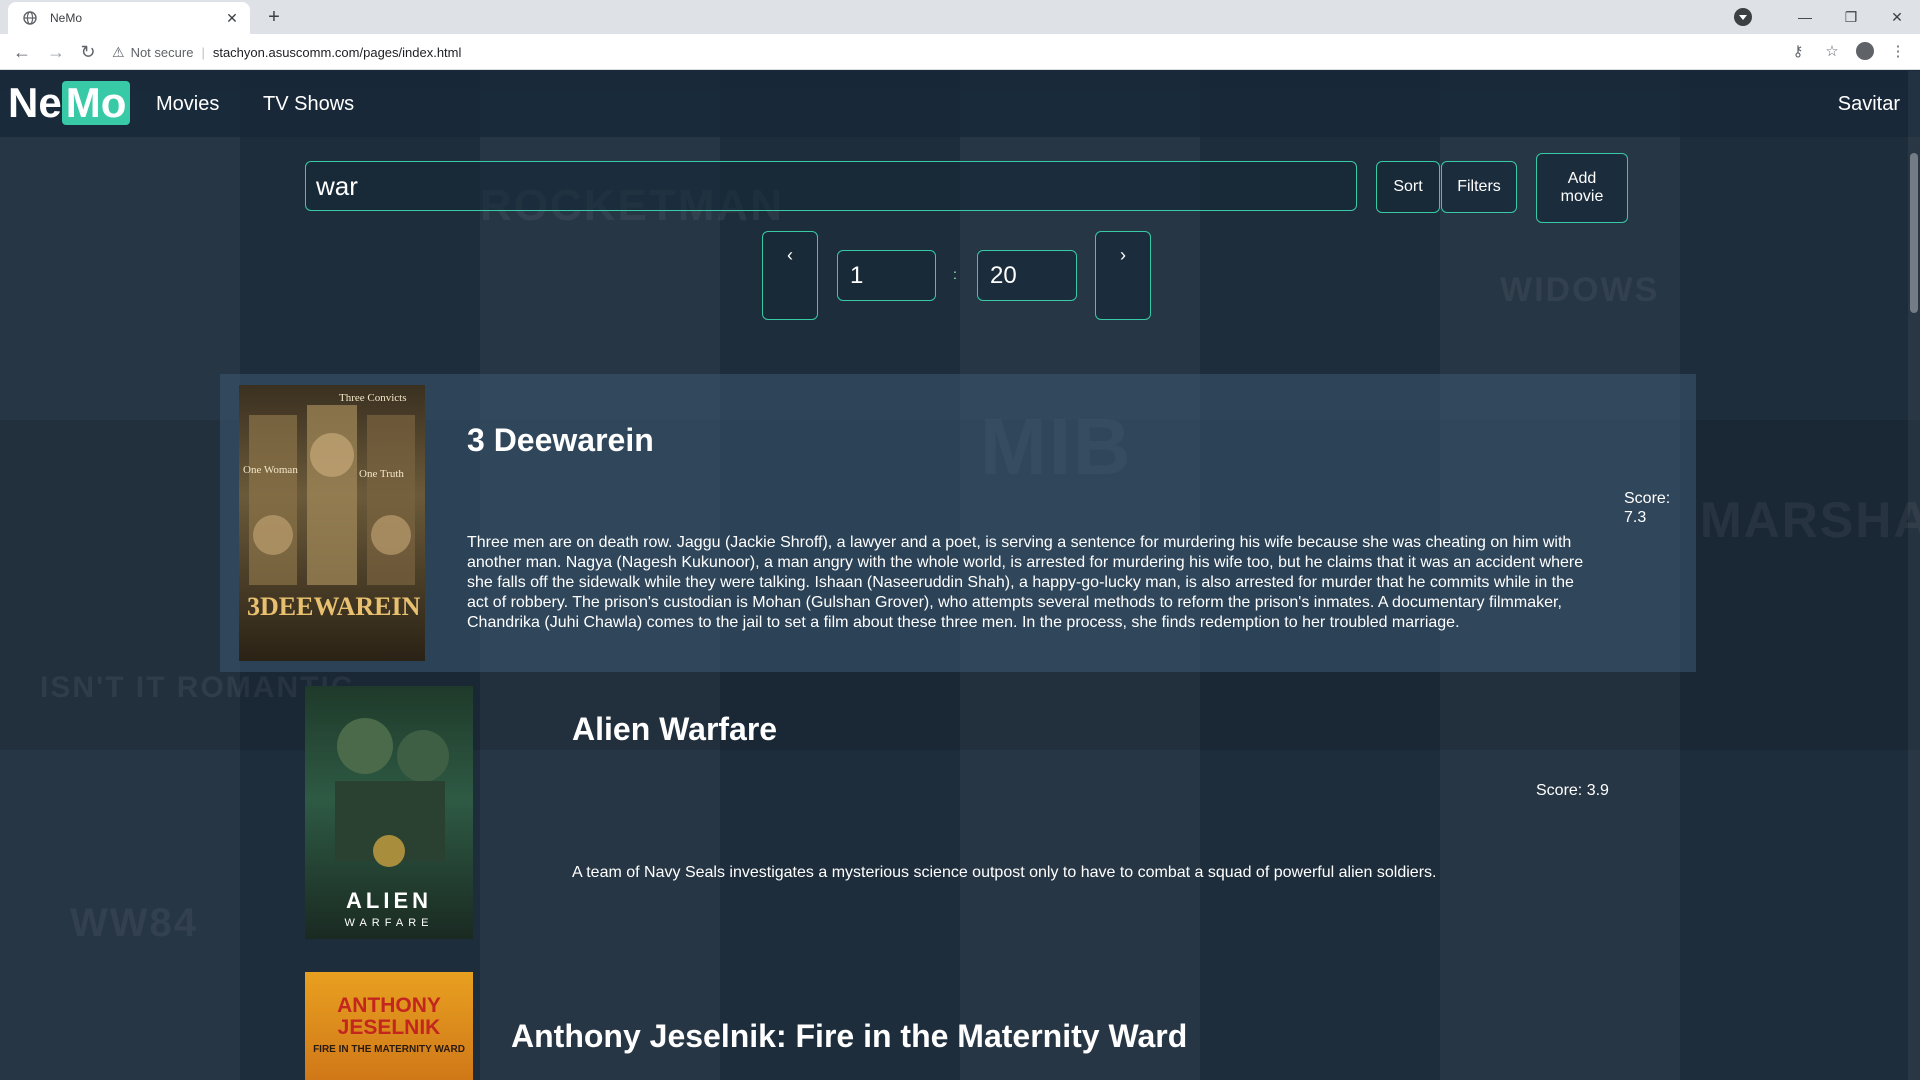  I want to click on poster-text-2: JESELNIK, so click(389, 1027).